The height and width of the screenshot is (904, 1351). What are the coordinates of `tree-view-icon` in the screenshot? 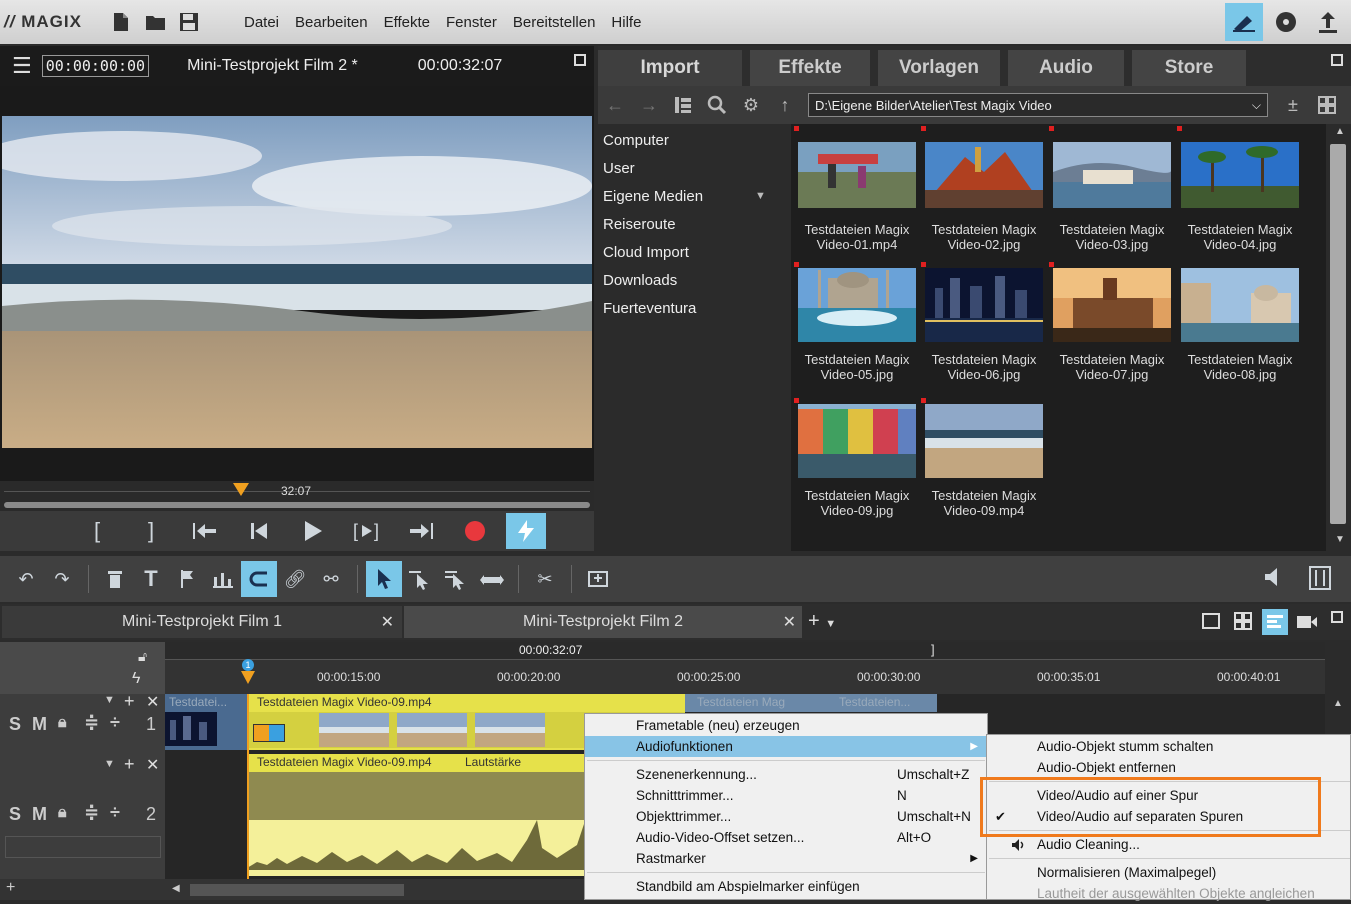 It's located at (683, 105).